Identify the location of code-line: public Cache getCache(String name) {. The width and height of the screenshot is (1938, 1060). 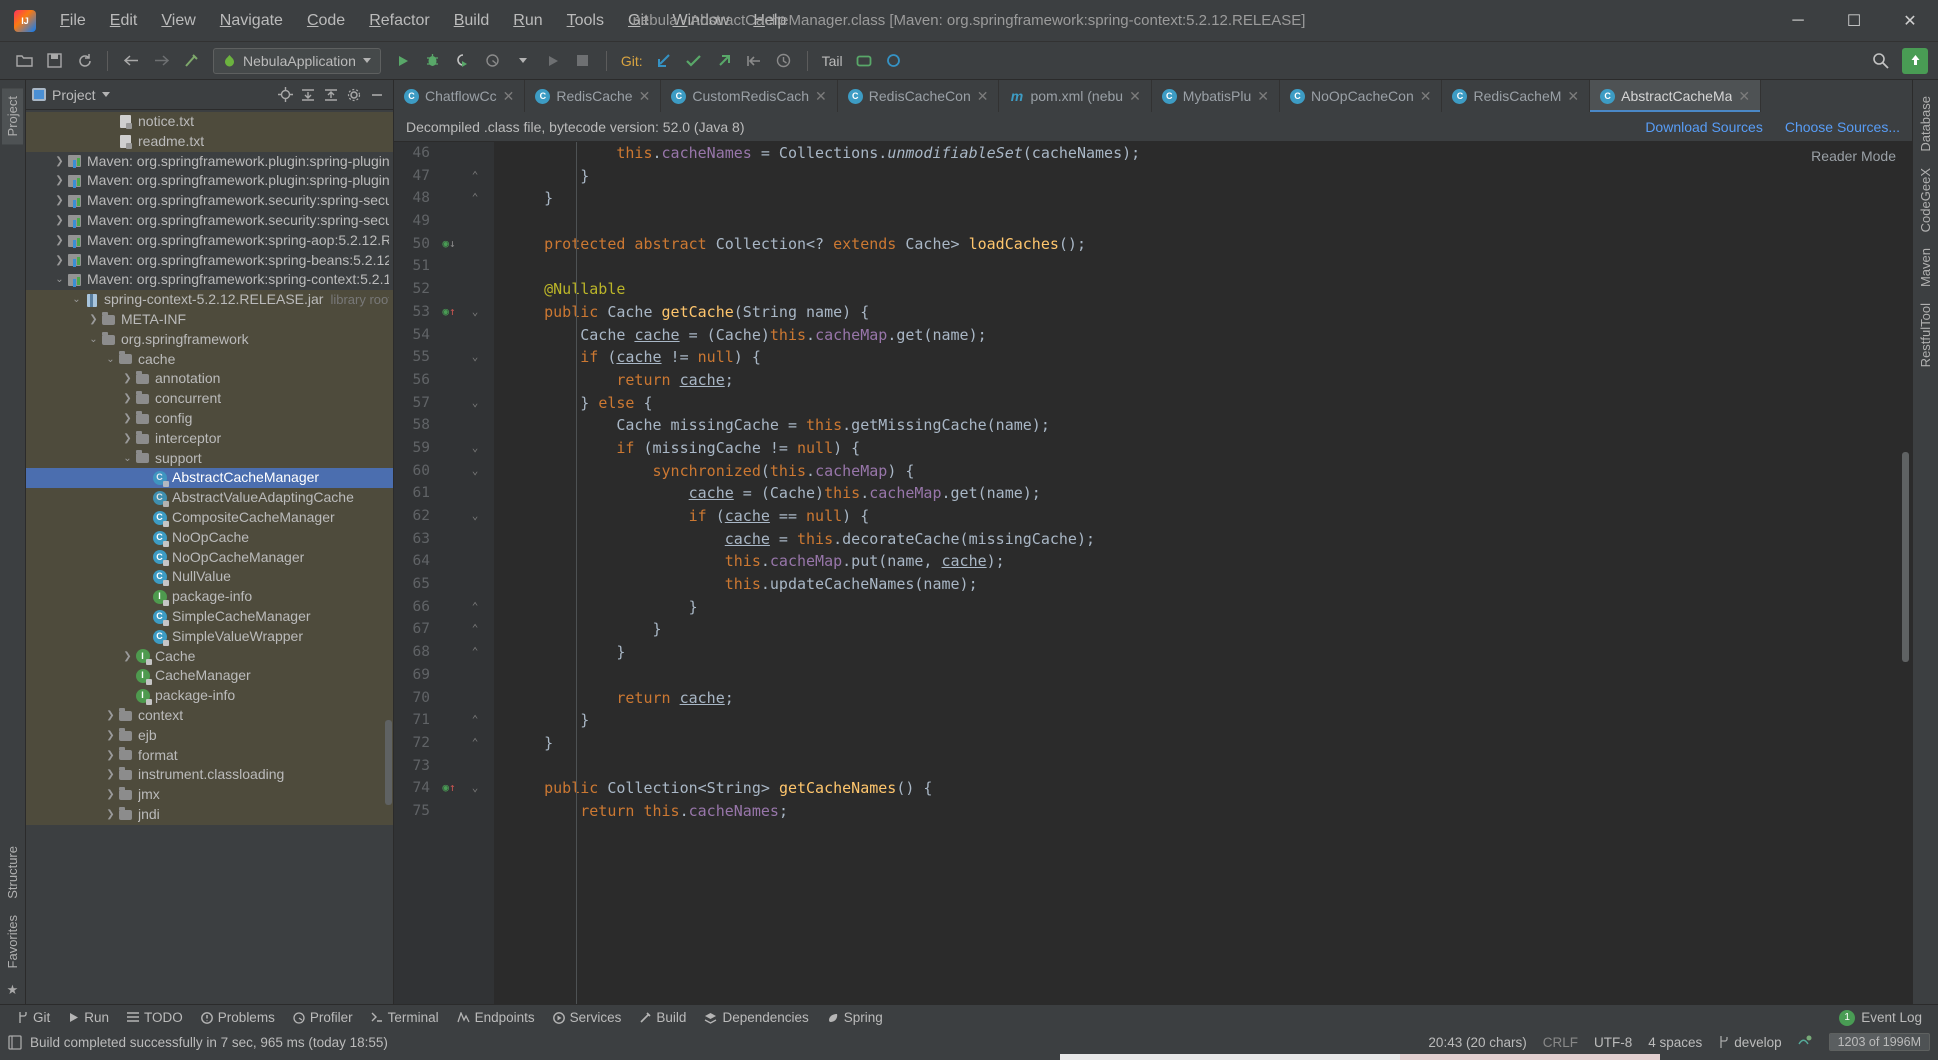
(1203, 312).